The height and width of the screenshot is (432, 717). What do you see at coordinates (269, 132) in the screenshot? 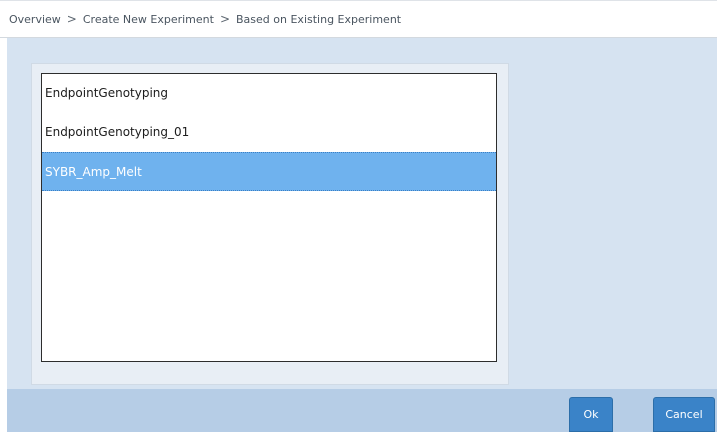
I see `list-item: EndpointGenotyping_01` at bounding box center [269, 132].